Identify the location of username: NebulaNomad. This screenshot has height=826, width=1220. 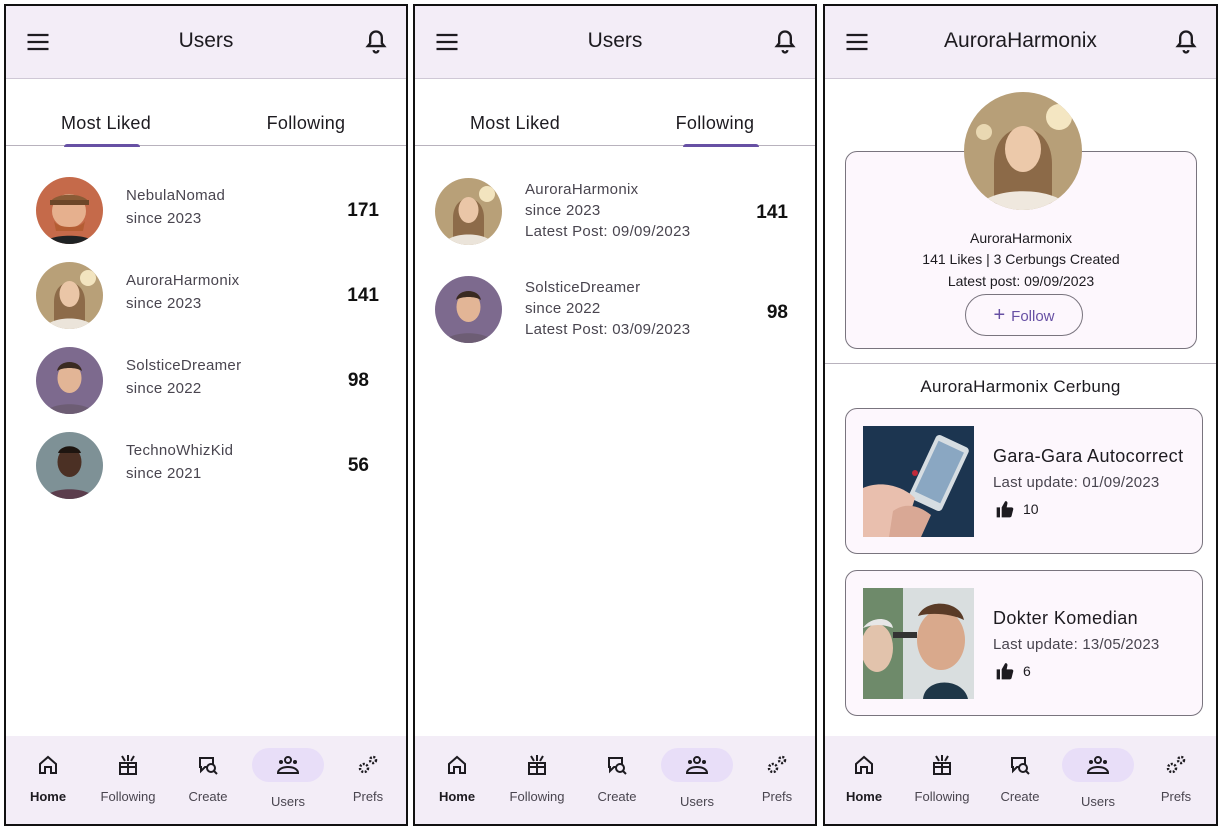
(176, 195).